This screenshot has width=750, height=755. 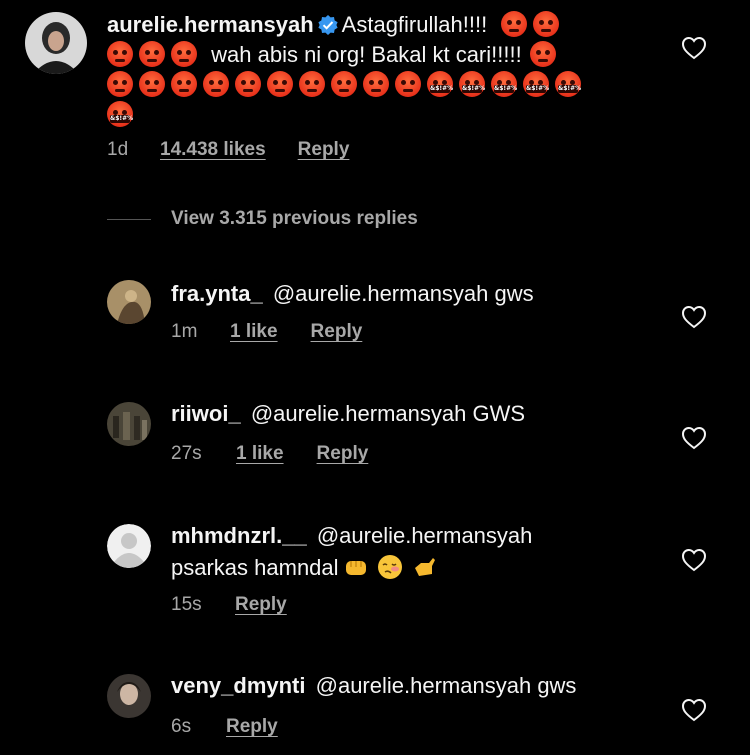 What do you see at coordinates (186, 453) in the screenshot?
I see `reply-time: 27s` at bounding box center [186, 453].